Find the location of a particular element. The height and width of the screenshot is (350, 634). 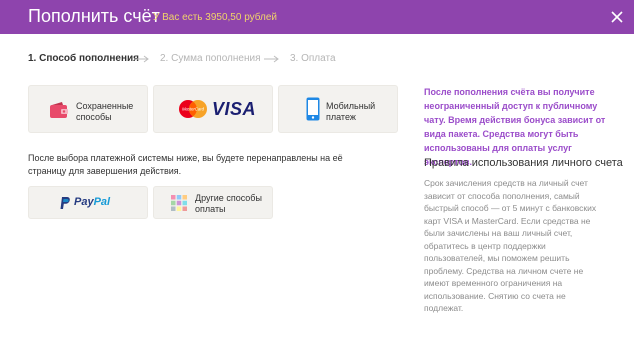

mobile-phone-icon is located at coordinates (313, 109).